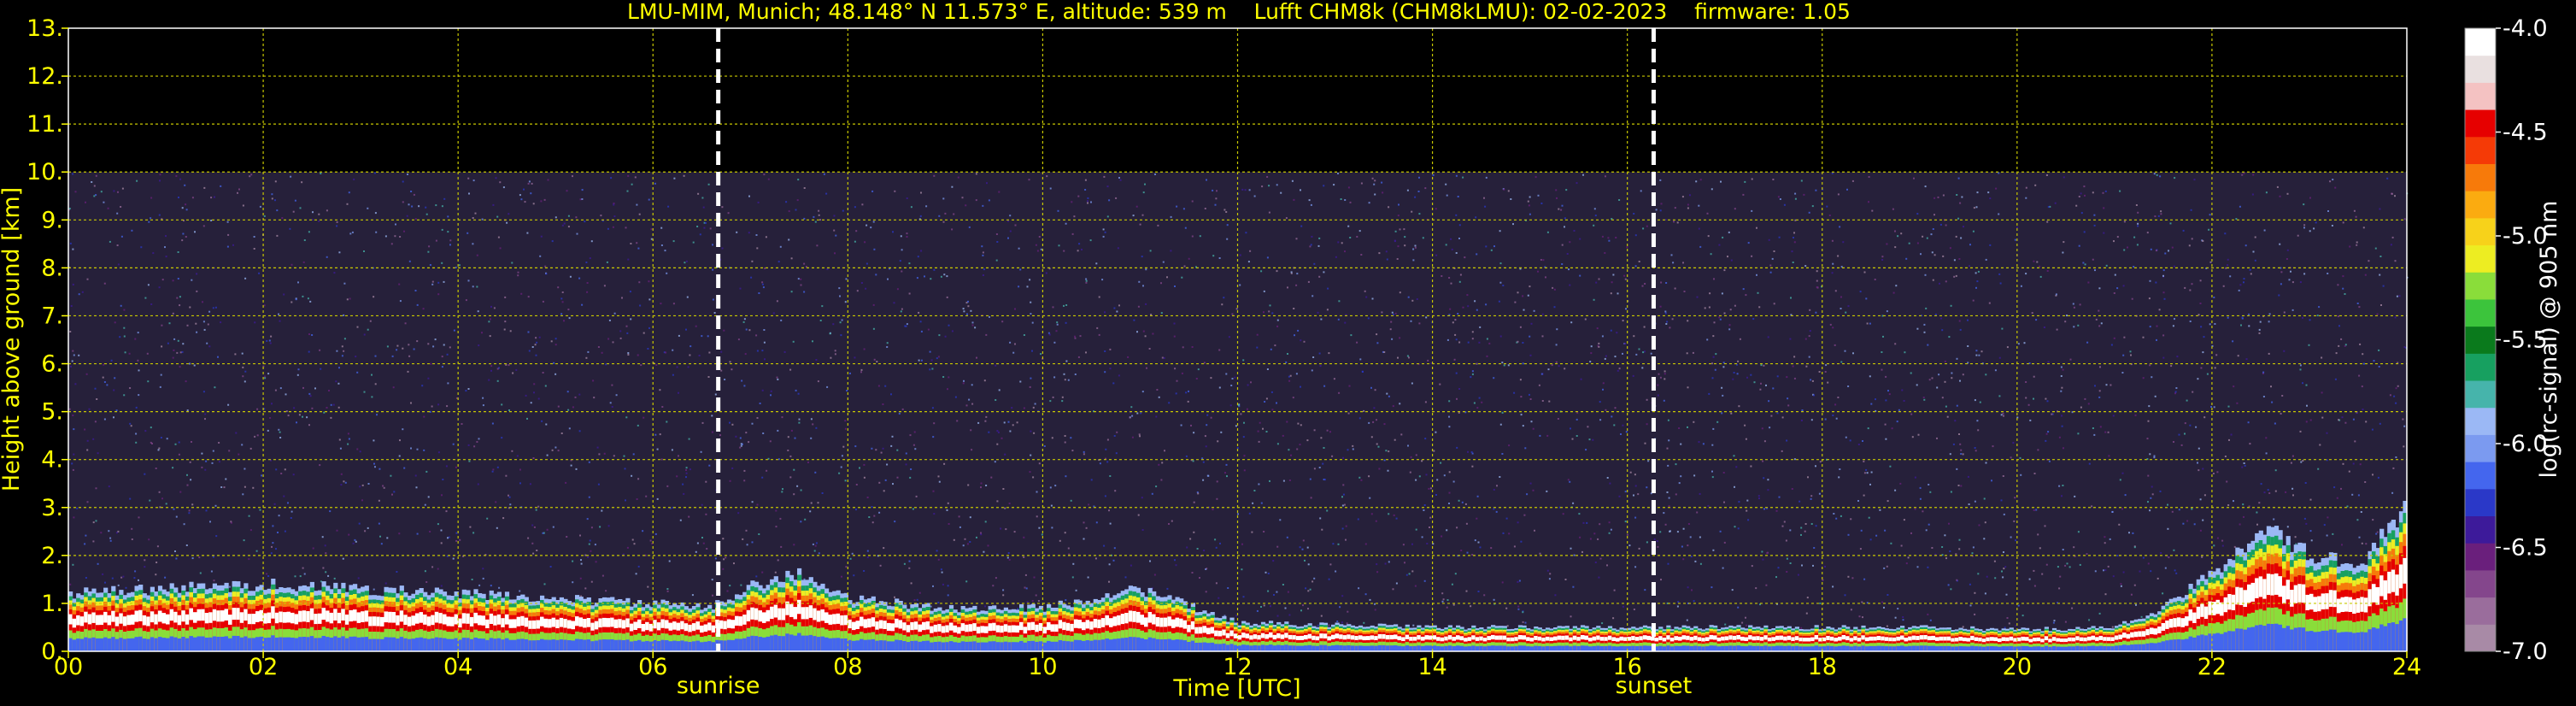 This screenshot has height=706, width=2576. I want to click on colorbar-label: log(rc-signal) @ 905 nm, so click(2549, 340).